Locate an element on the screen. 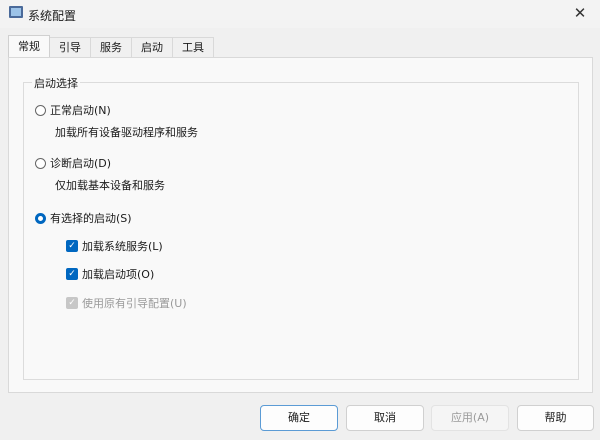  radio-label: 正常启动(N) is located at coordinates (80, 110).